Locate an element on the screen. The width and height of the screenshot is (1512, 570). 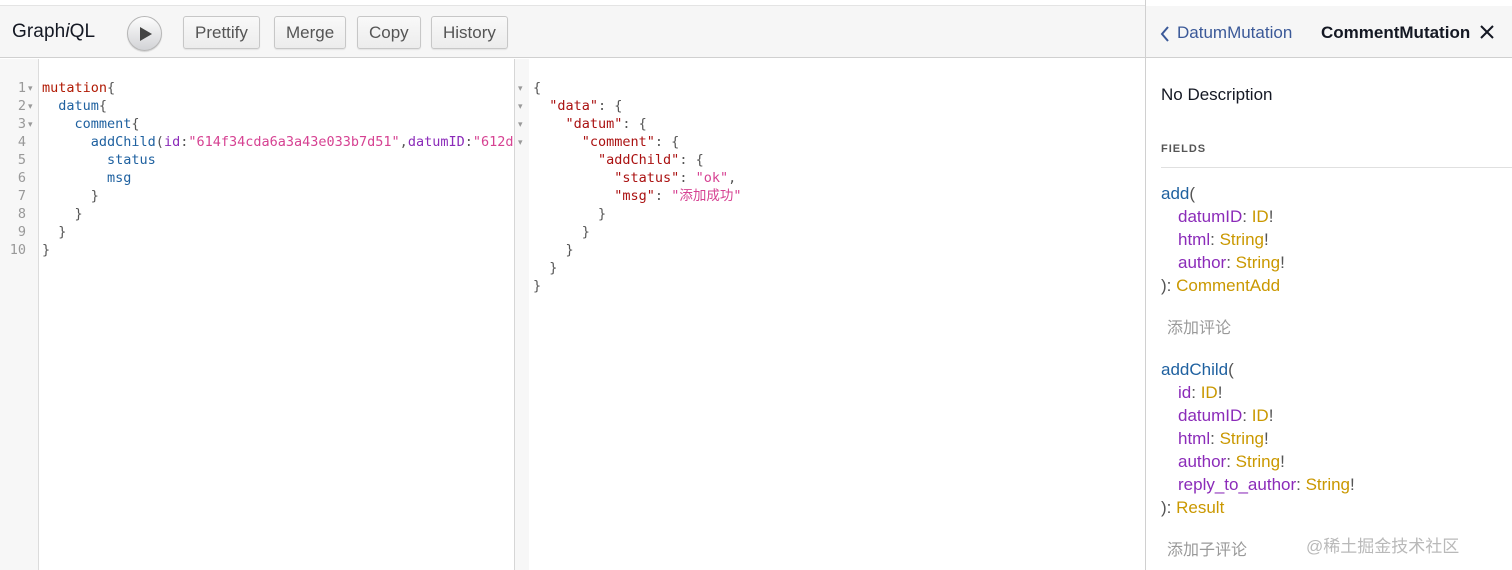
query-line: status is located at coordinates (99, 160).